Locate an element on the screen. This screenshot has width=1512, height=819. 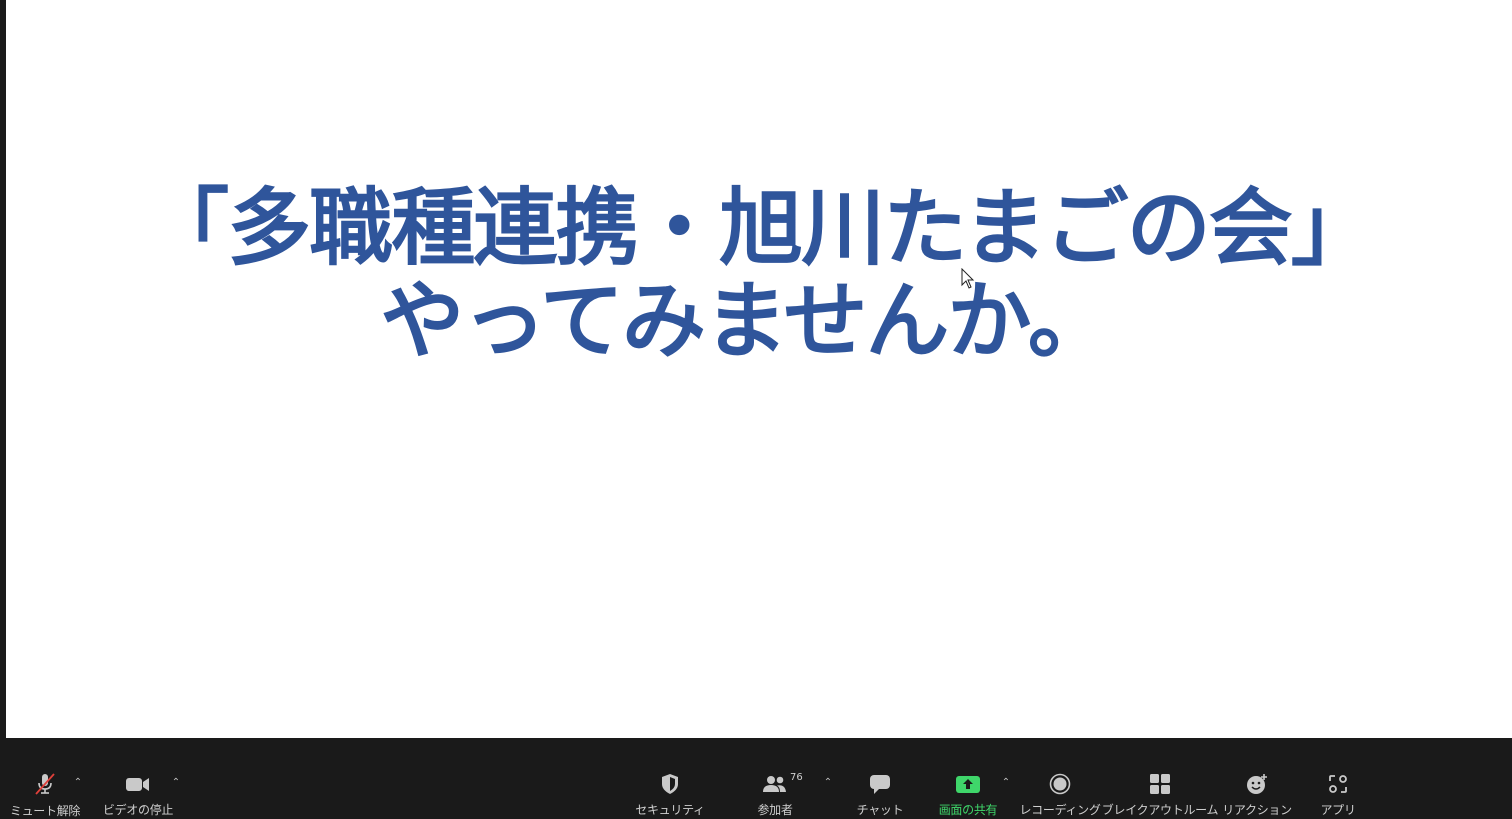
breakout-rooms-label: ブレイクアウトルーム is located at coordinates (1160, 810).